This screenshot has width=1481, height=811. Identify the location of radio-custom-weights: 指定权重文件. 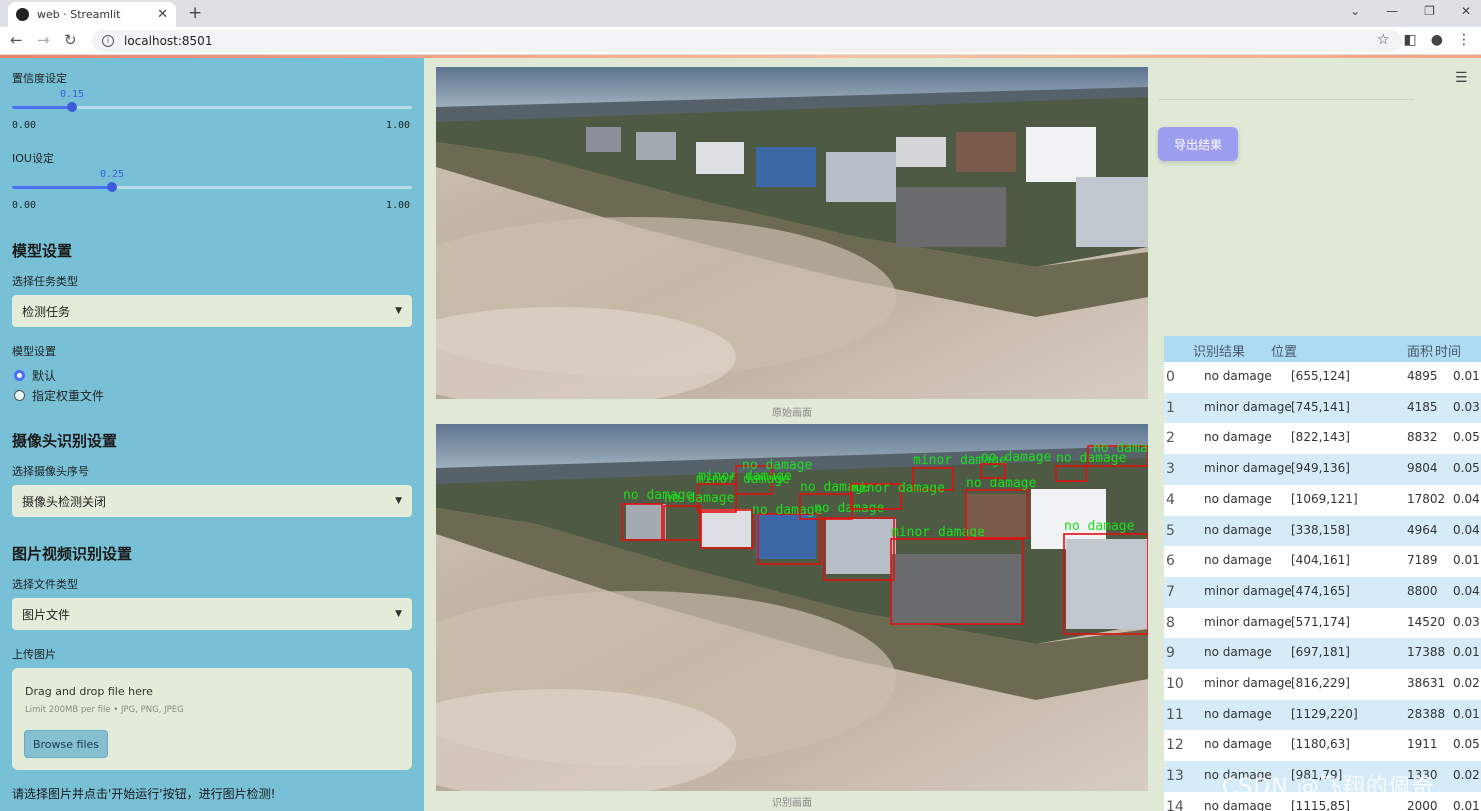
(59, 395).